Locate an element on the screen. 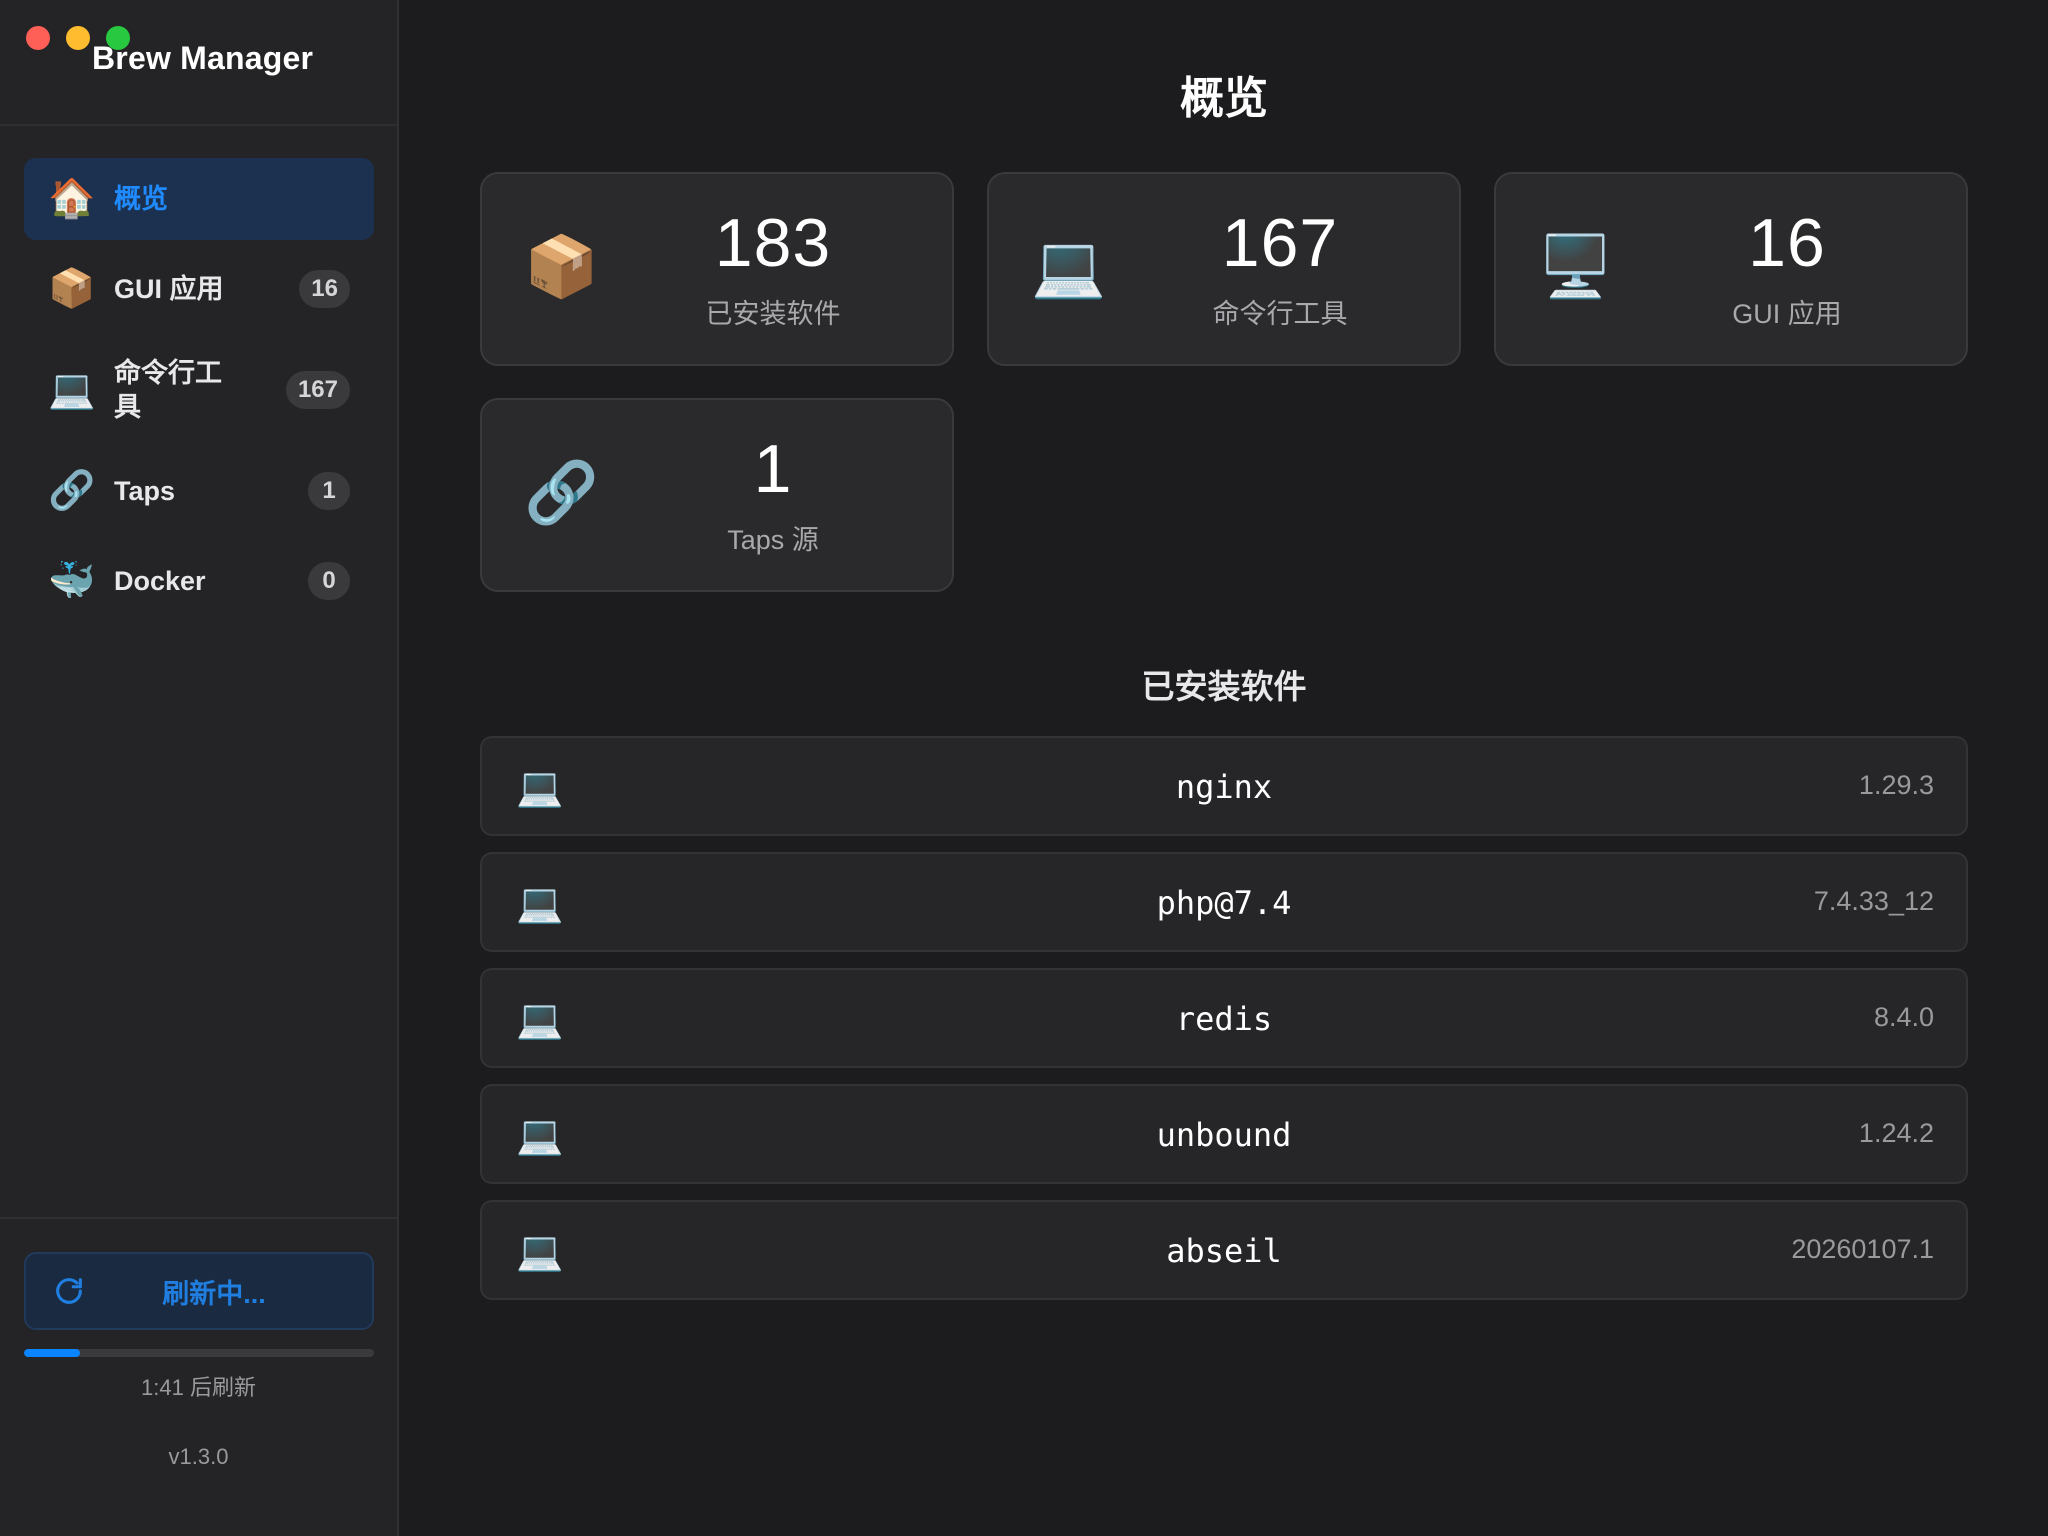 The image size is (2048, 1536). sidebar-item-label: 命令行工具 is located at coordinates (168, 390).